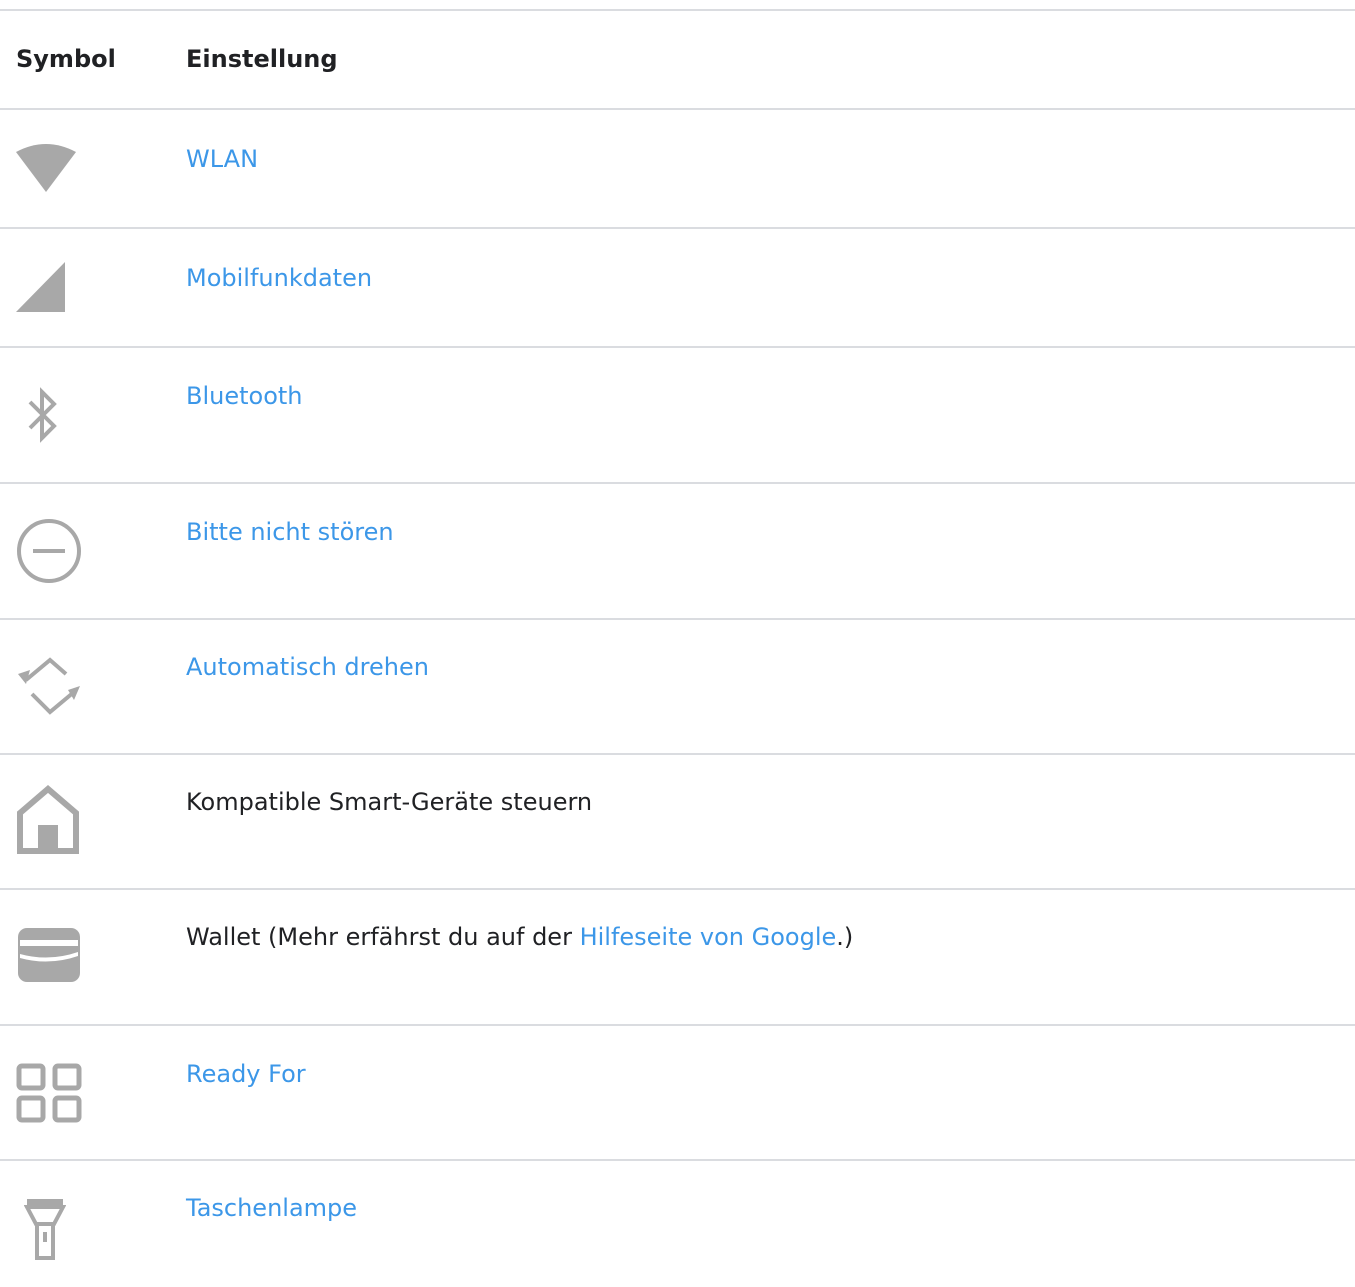  I want to click on header-setting: Einstellung, so click(262, 59).